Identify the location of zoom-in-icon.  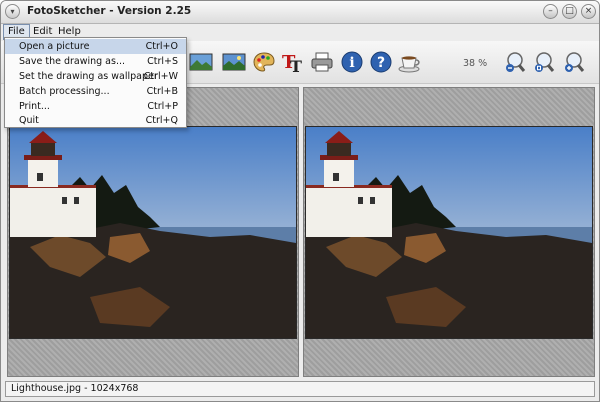
(574, 62).